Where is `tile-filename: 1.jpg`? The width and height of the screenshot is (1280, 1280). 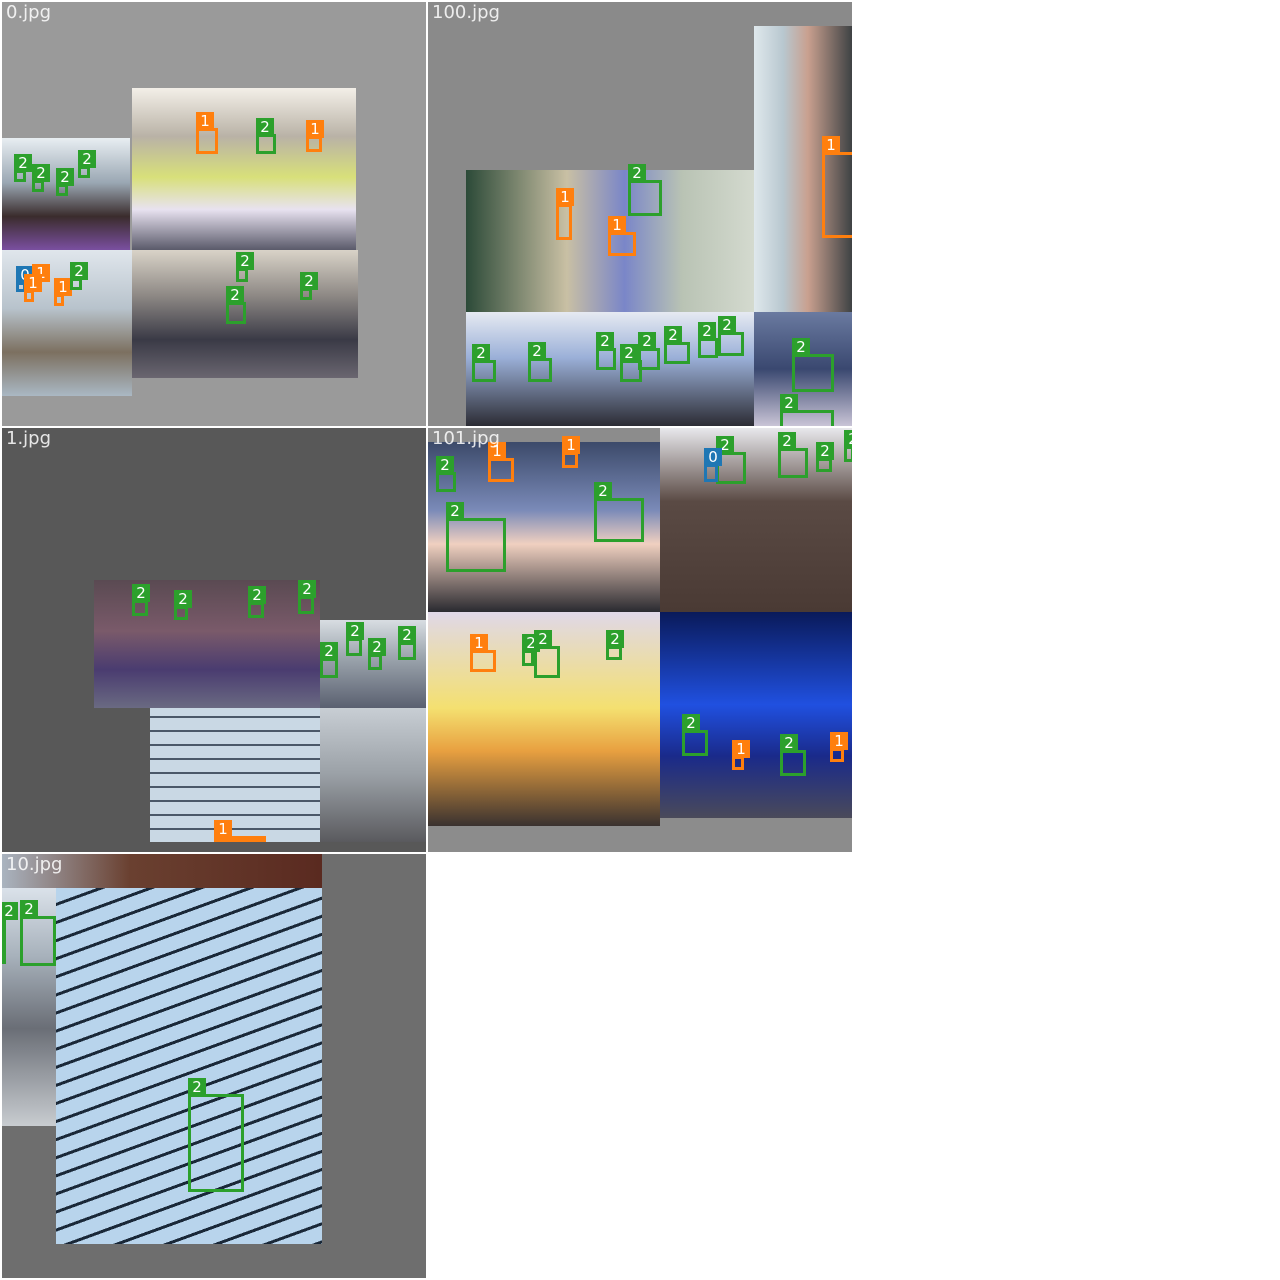
tile-filename: 1.jpg is located at coordinates (29, 438).